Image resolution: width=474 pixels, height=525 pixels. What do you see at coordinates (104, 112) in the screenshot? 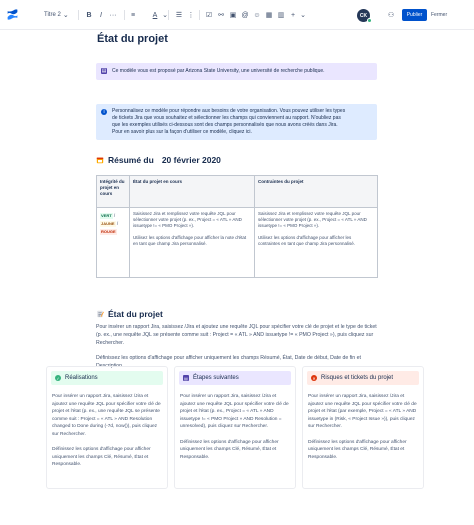
I see `info-icon: i` at bounding box center [104, 112].